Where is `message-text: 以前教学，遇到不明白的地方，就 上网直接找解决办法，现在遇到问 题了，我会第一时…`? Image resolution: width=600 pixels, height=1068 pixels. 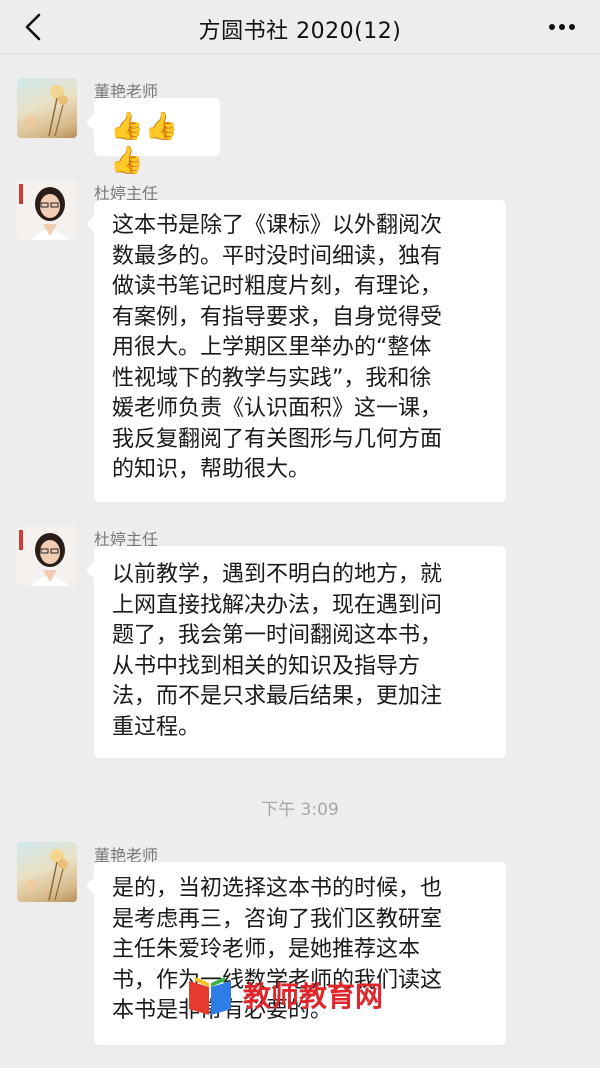 message-text: 以前教学，遇到不明白的地方，就 上网直接找解决办法，现在遇到问 题了，我会第一时… is located at coordinates (277, 651).